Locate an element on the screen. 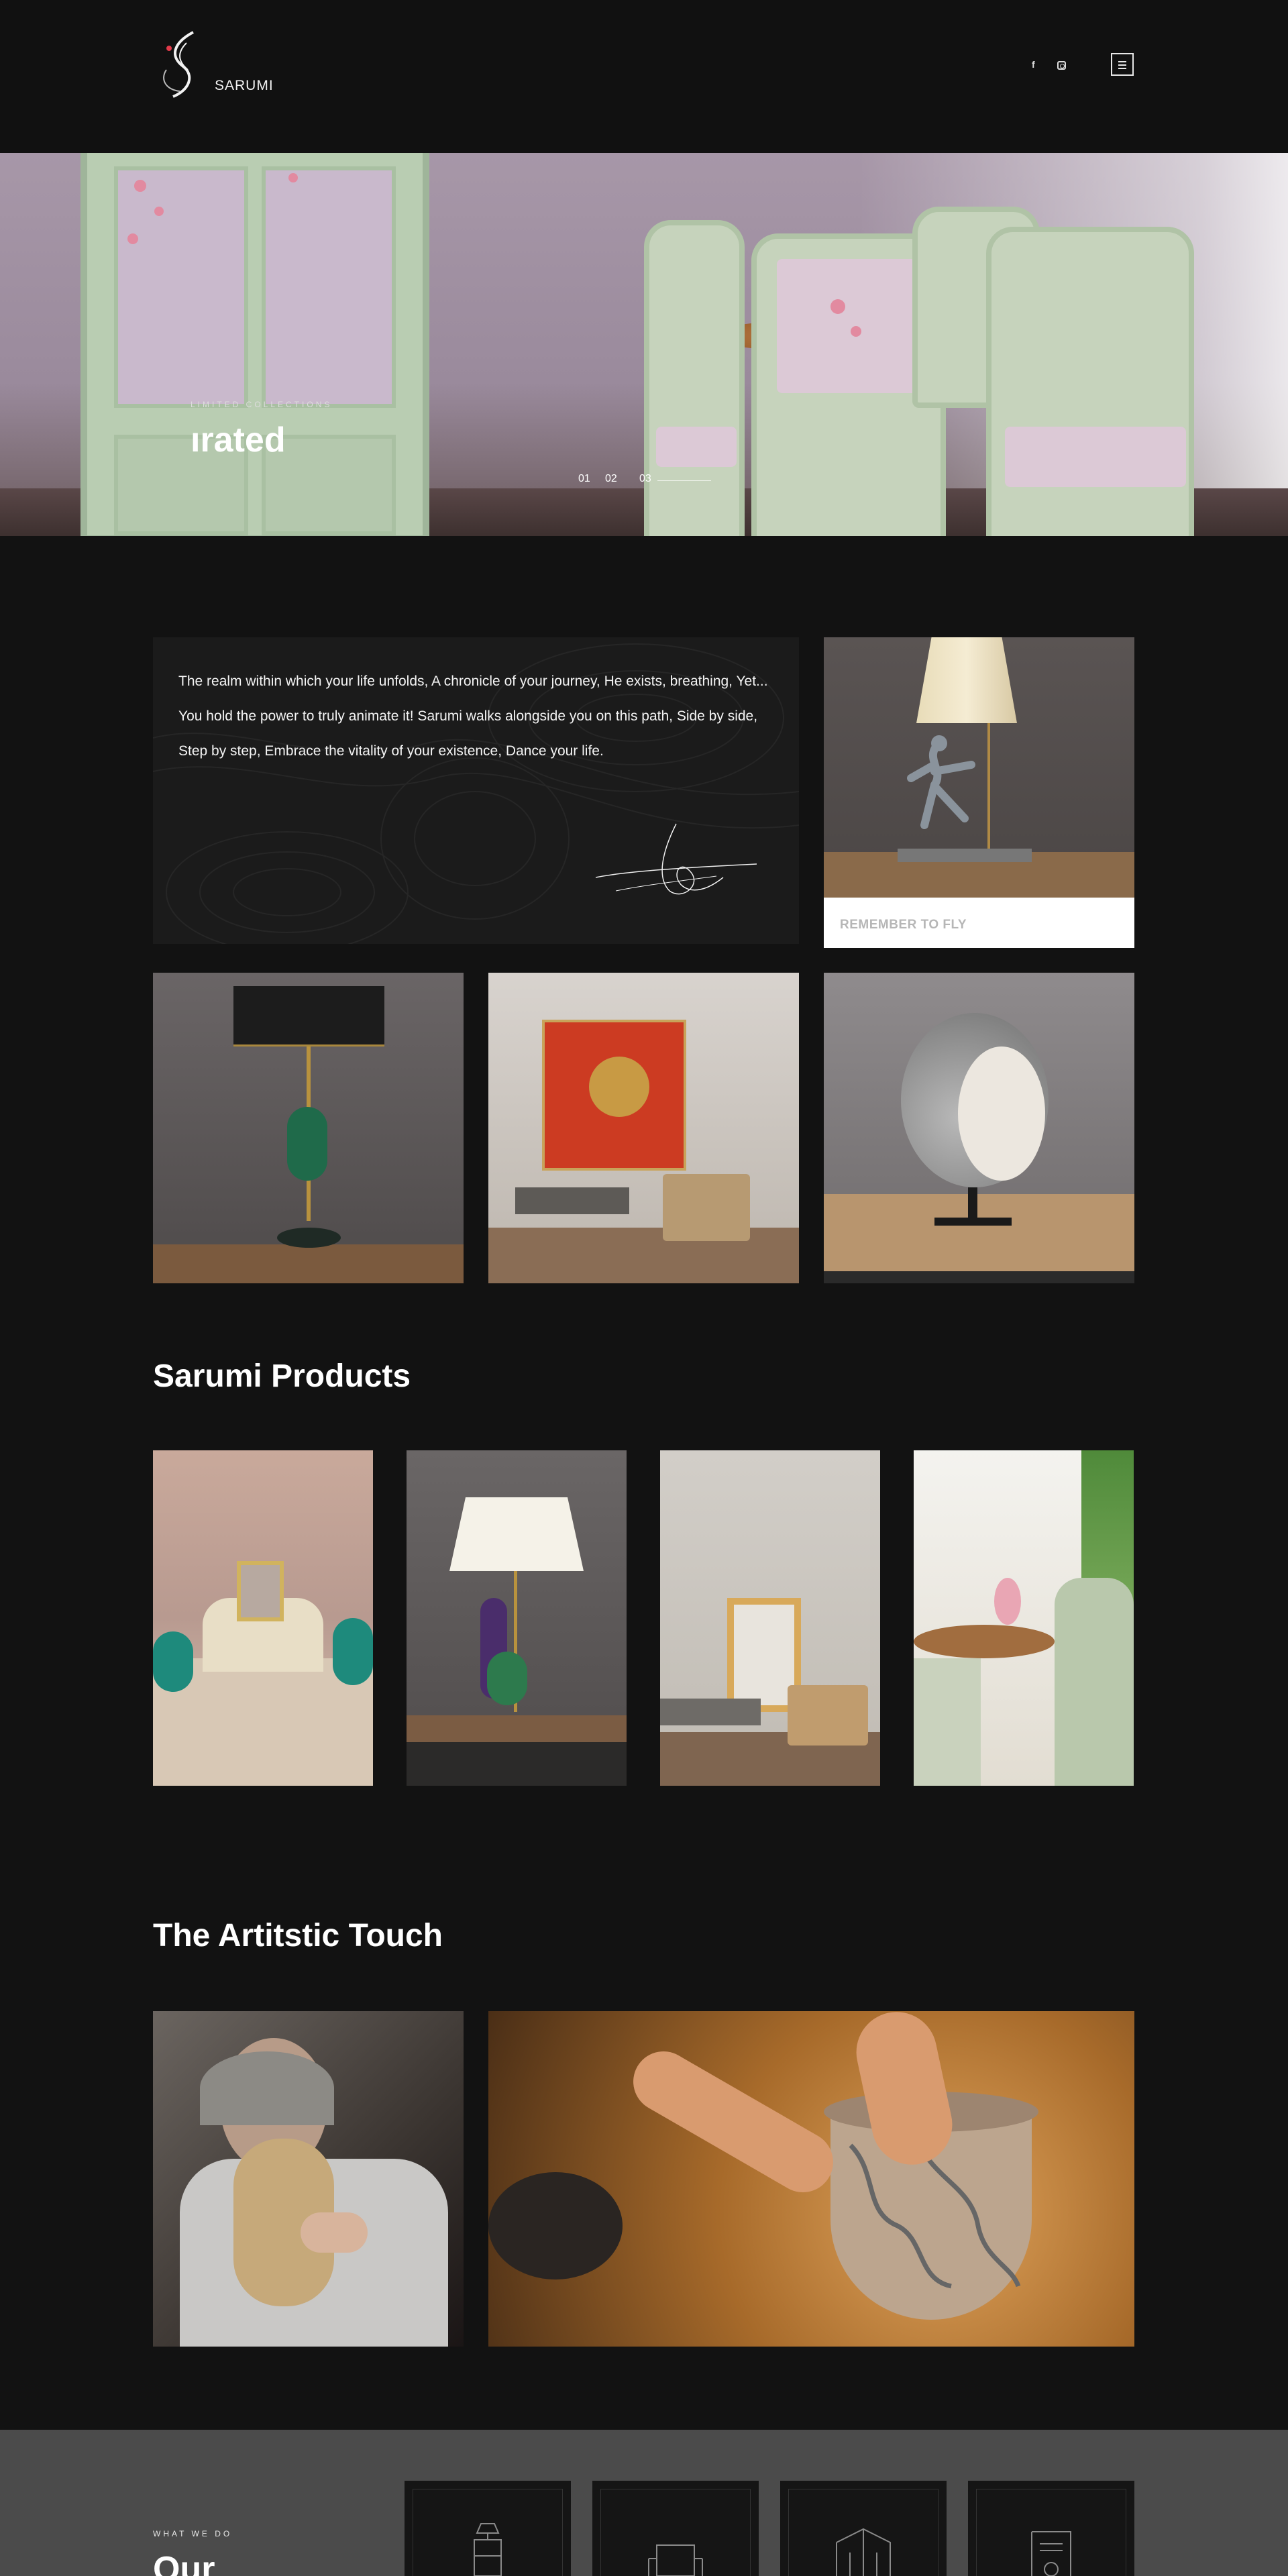  sarumi-swirl-icon is located at coordinates (178, 64).